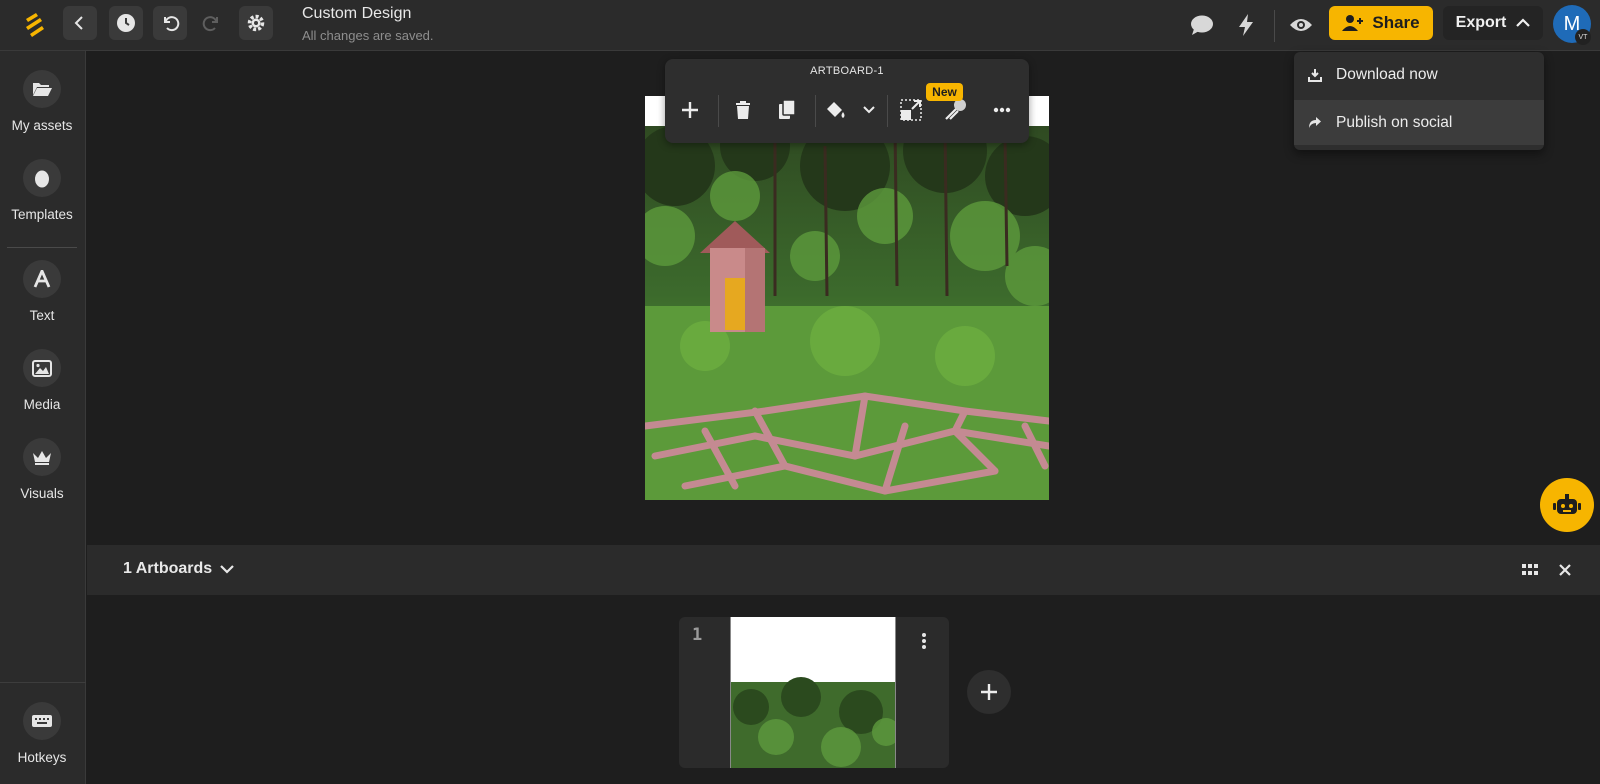 The height and width of the screenshot is (784, 1600). Describe the element at coordinates (356, 14) in the screenshot. I see `document-title: Custom Design` at that location.